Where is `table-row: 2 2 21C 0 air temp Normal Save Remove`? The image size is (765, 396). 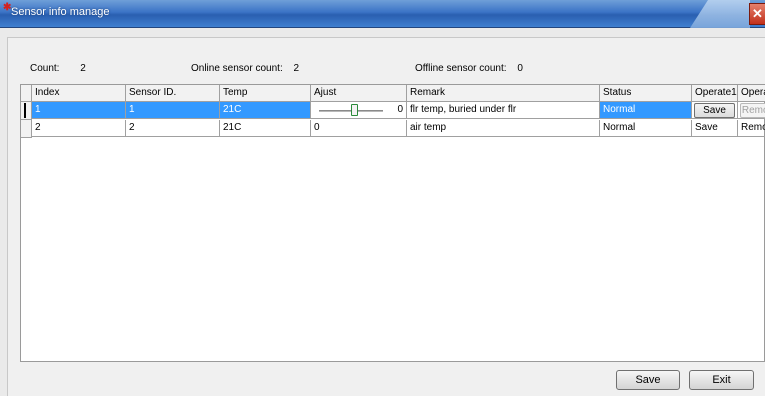
table-row: 2 2 21C 0 air temp Normal Save Remove is located at coordinates (393, 129).